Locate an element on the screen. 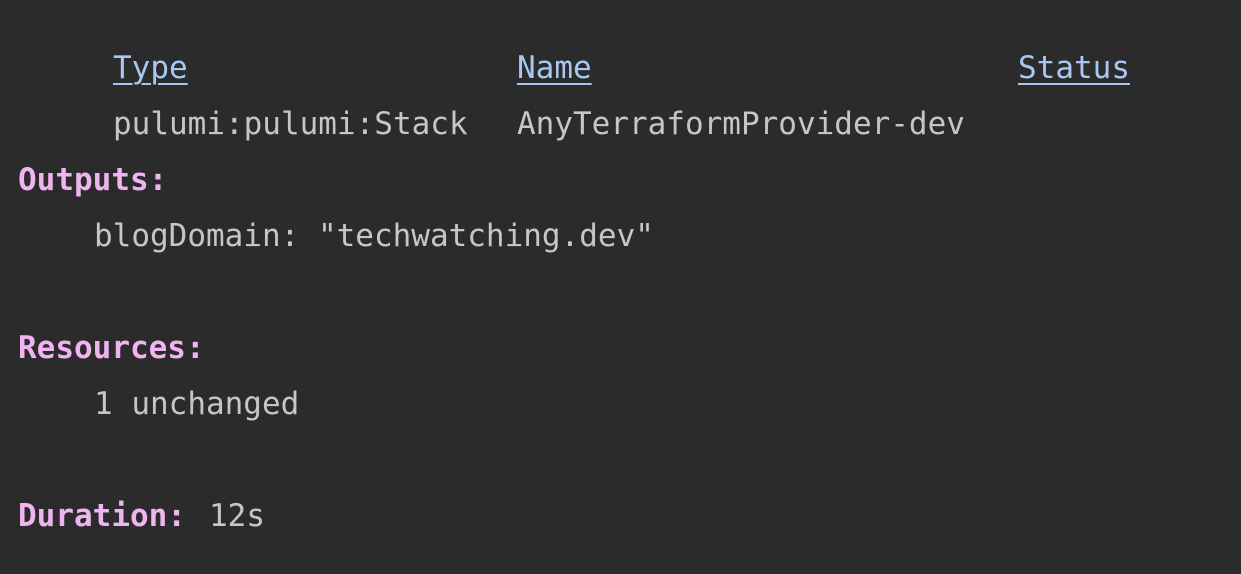  resources-label: Resources: is located at coordinates (111, 348).